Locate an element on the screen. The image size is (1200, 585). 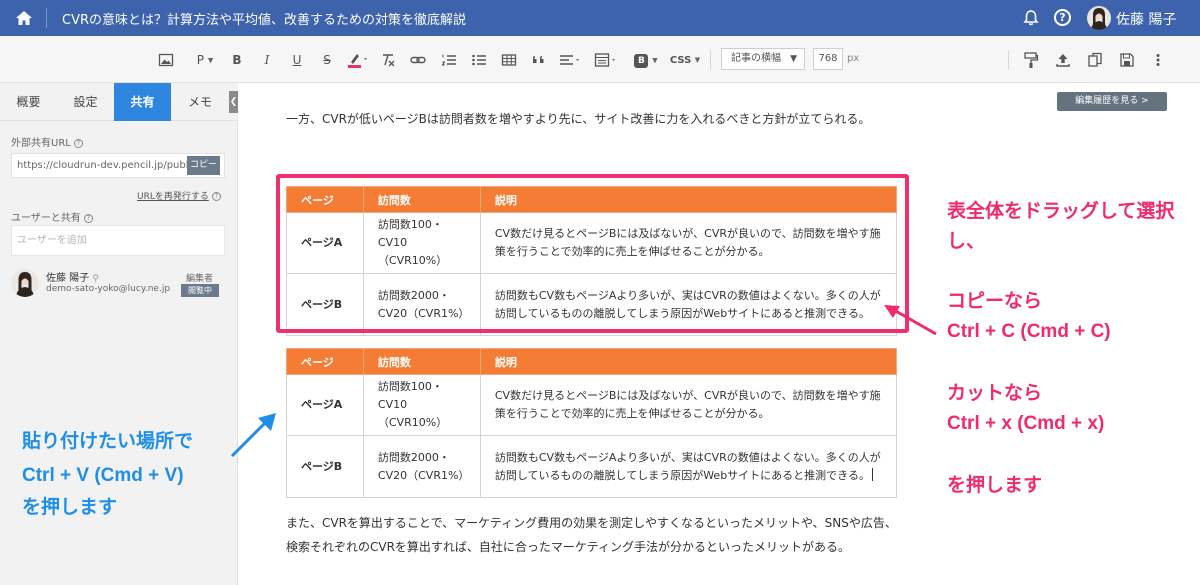
paragraph-dropdown: P ▼ is located at coordinates (205, 60).